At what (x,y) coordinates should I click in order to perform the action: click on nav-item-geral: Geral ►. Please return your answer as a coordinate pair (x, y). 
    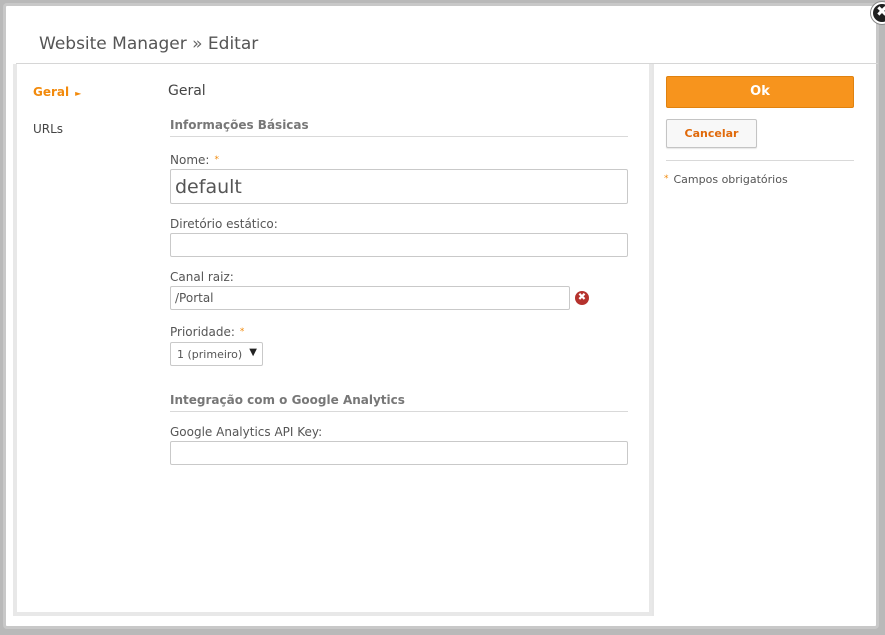
    Looking at the image, I should click on (57, 92).